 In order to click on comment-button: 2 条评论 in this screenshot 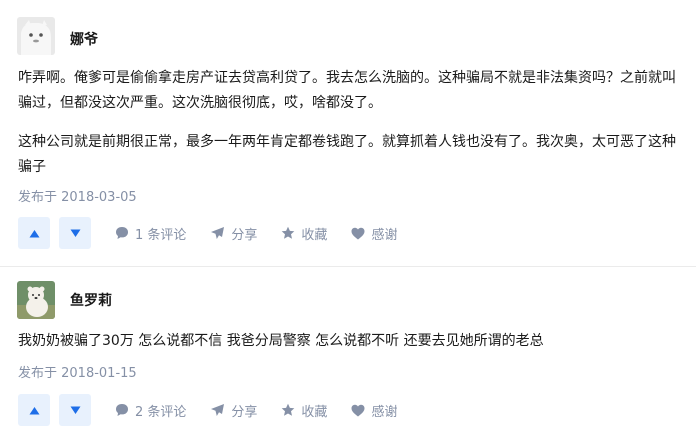, I will do `click(150, 410)`.